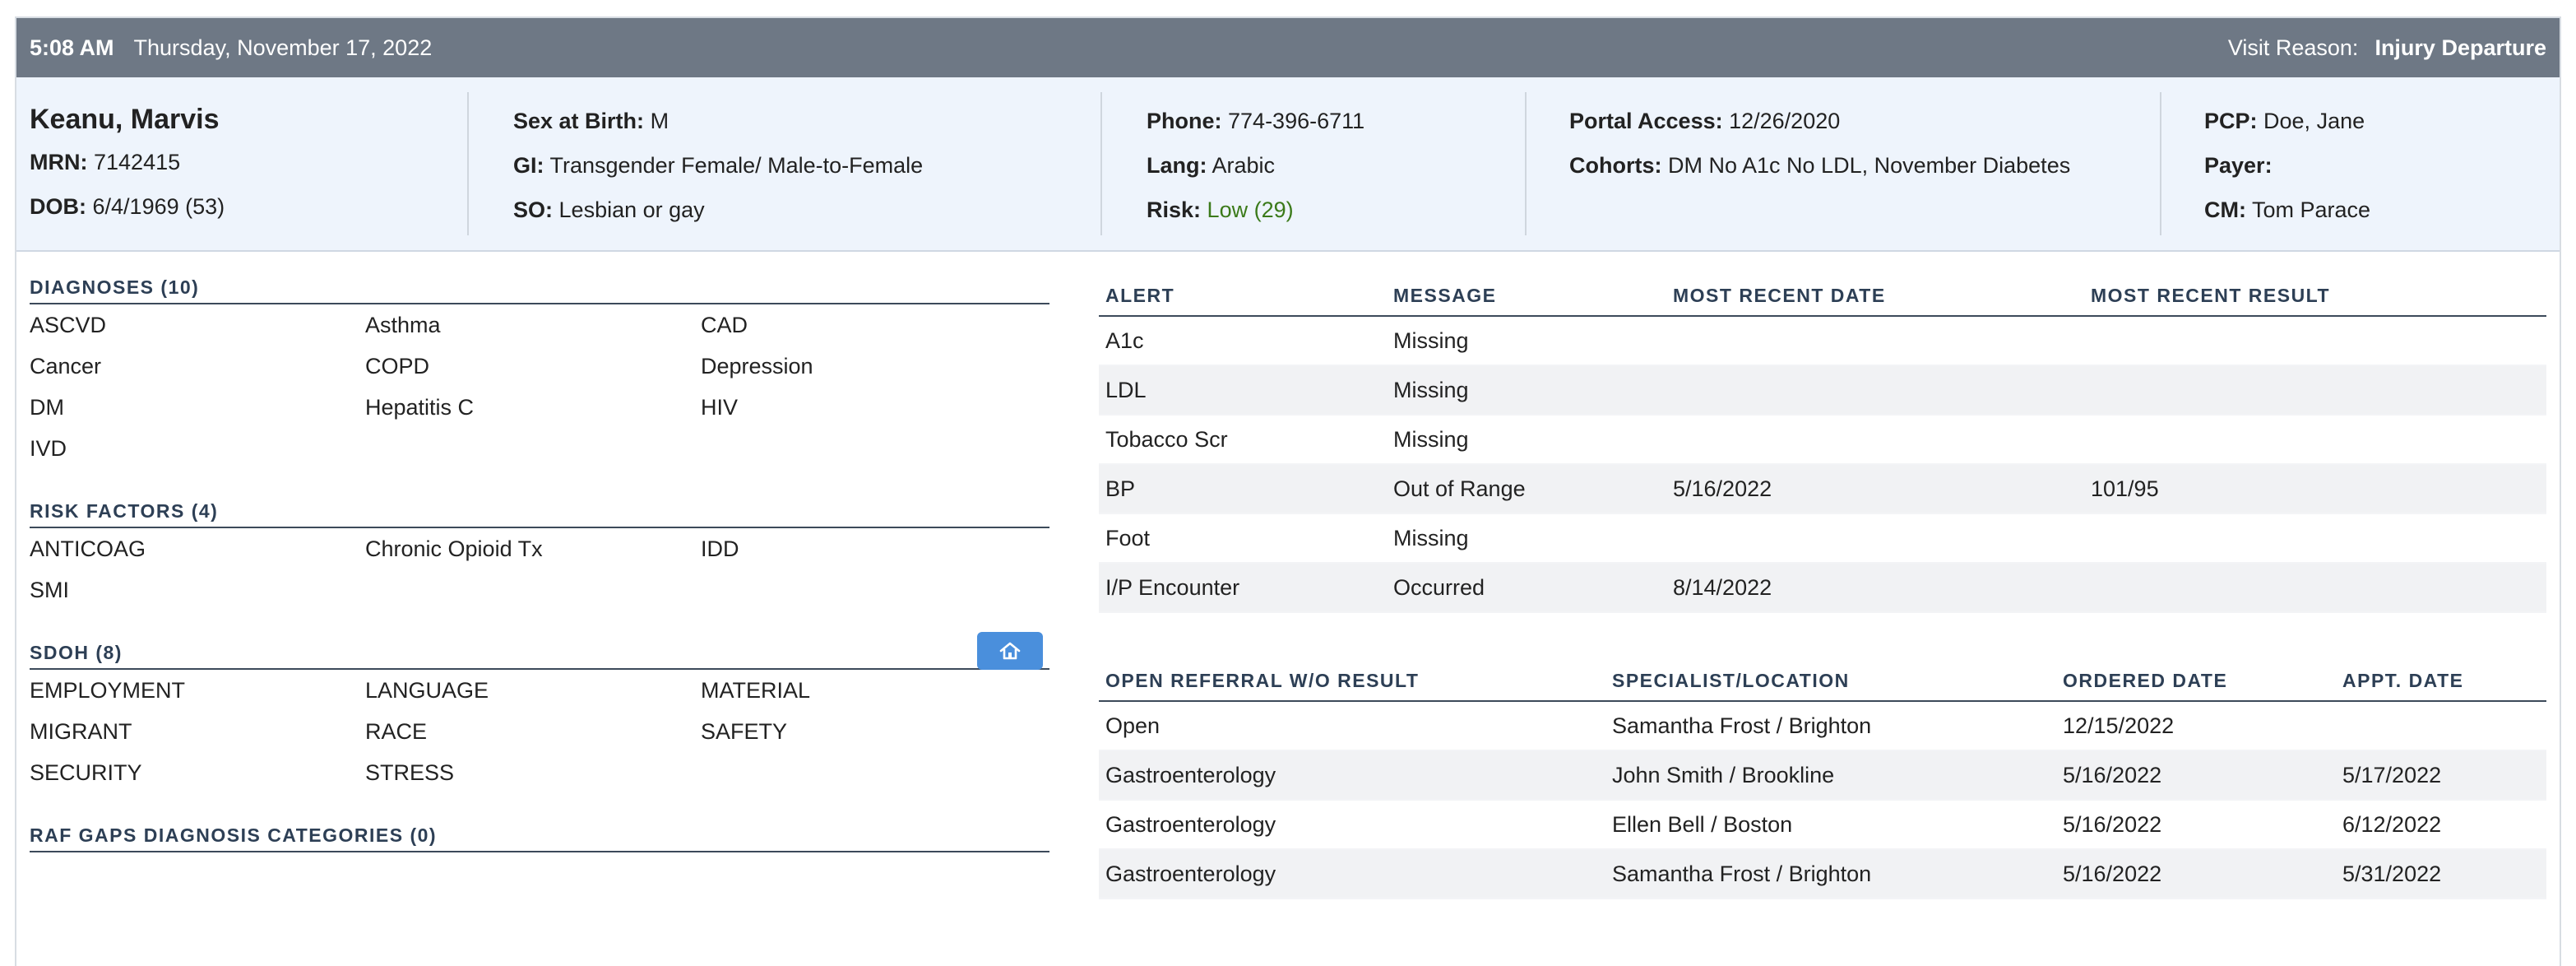  Describe the element at coordinates (2314, 121) in the screenshot. I see `pcp-value: Doe, Jane` at that location.